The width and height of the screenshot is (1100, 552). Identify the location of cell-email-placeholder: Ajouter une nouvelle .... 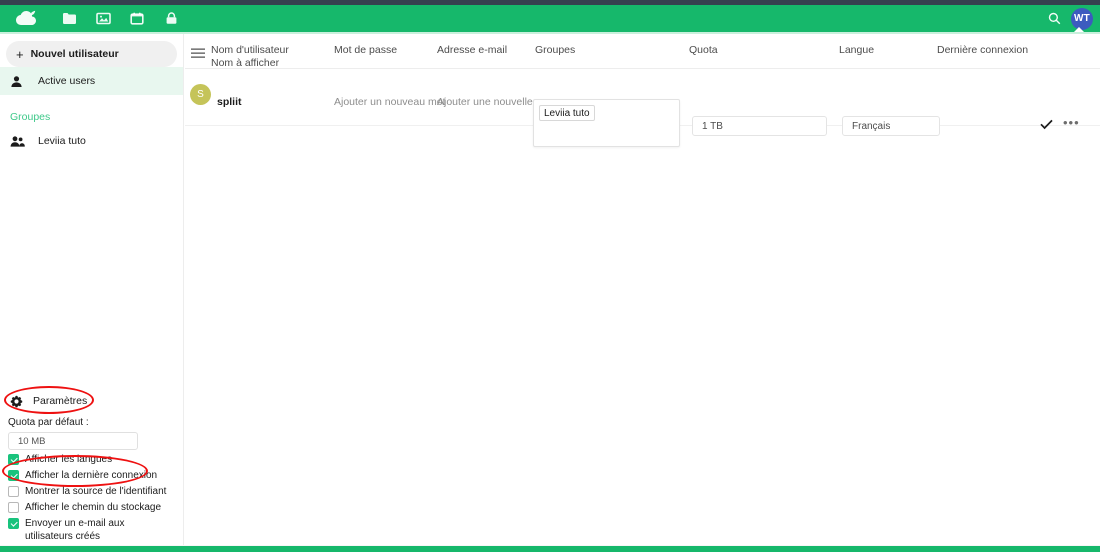
(490, 102).